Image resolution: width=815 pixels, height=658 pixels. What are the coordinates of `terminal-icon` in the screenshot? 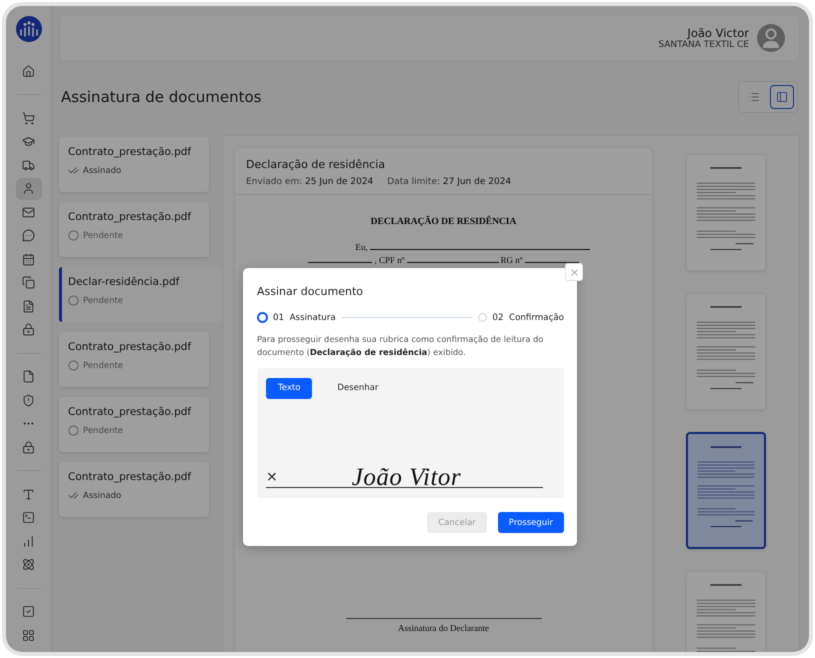 It's located at (28, 517).